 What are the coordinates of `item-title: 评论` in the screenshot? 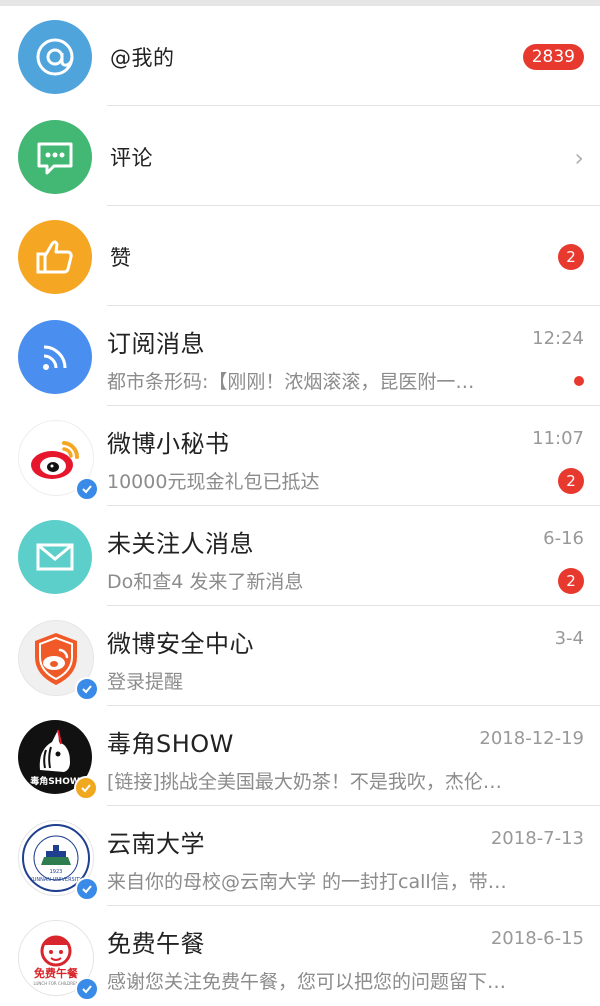 It's located at (131, 158).